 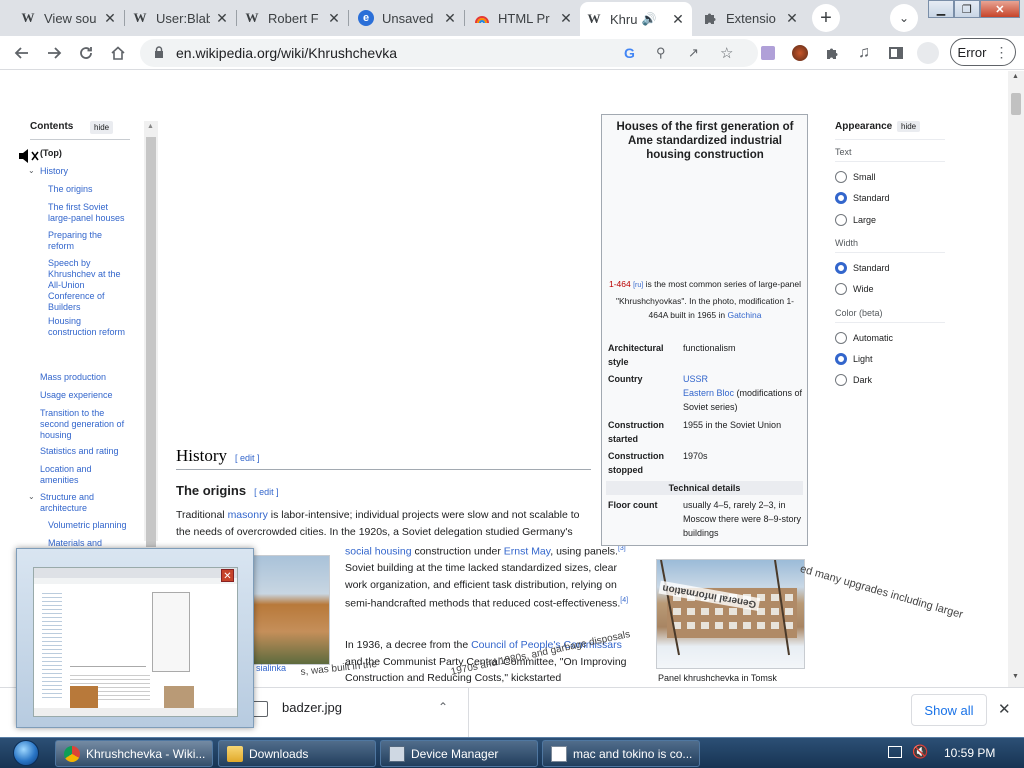 What do you see at coordinates (841, 177) in the screenshot?
I see `radio-text-small` at bounding box center [841, 177].